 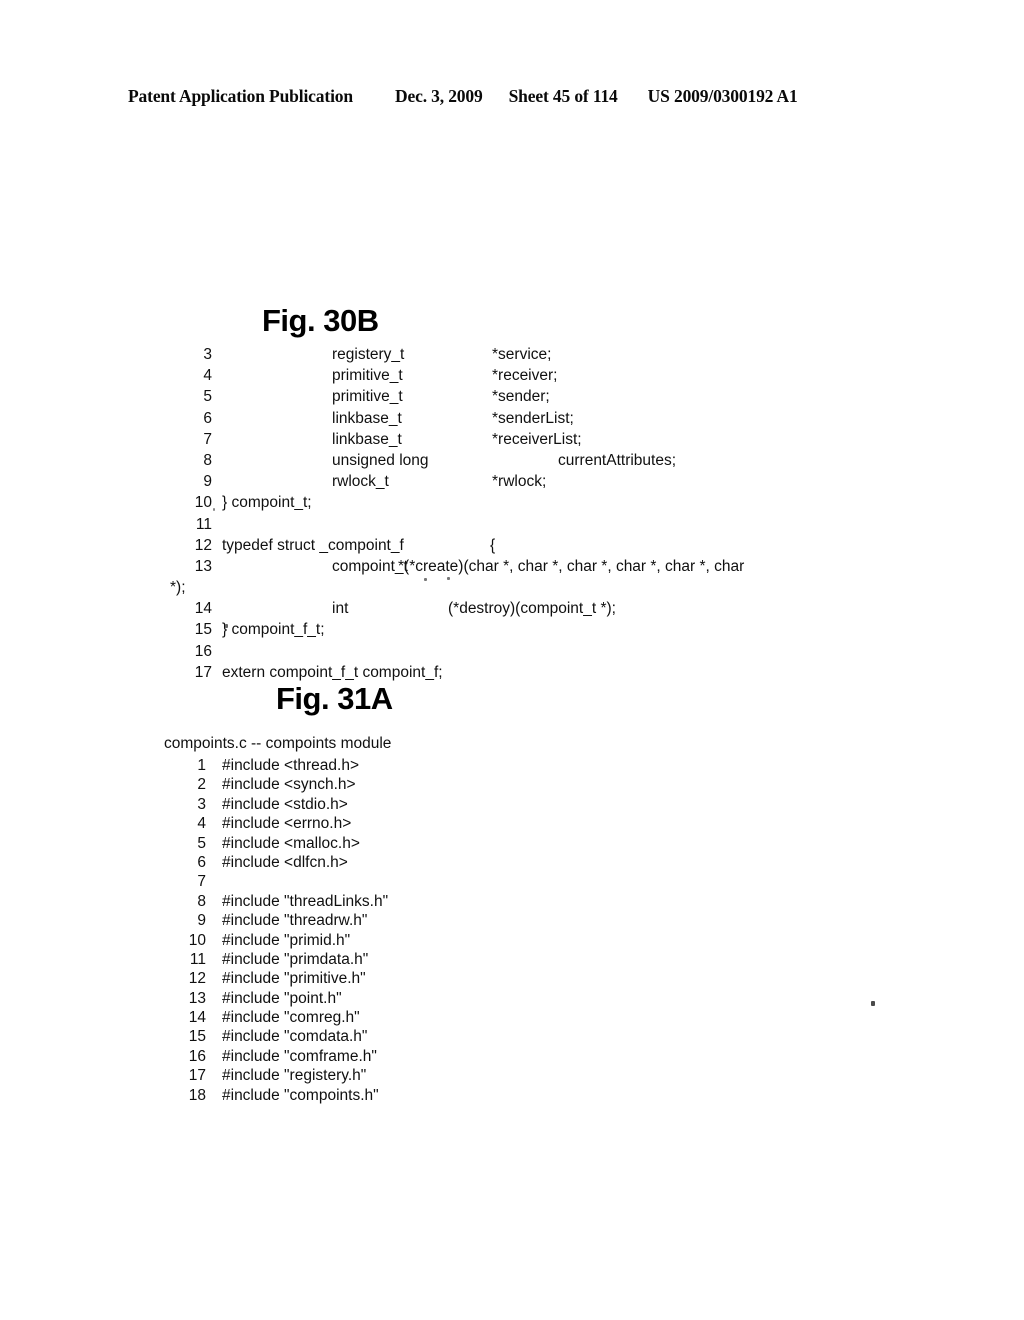 I want to click on code-row: 4 #include <errno.h>, so click(x=390, y=823).